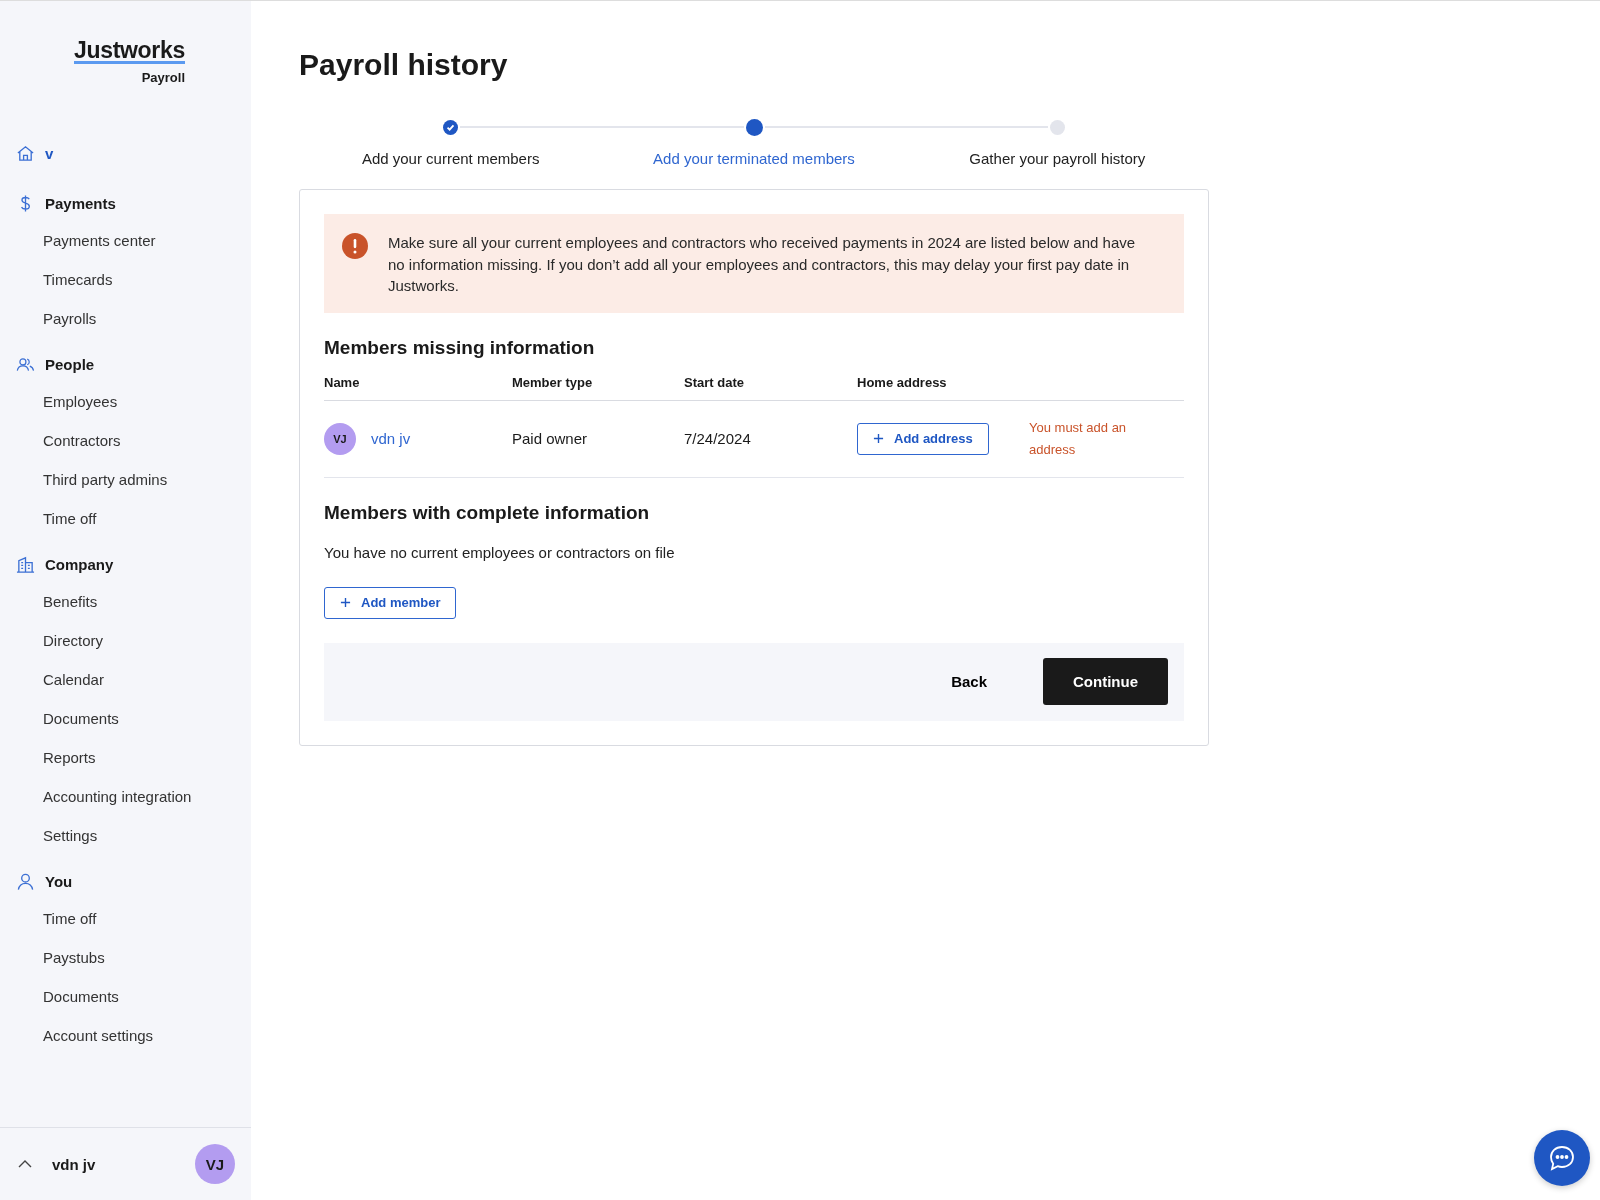 Image resolution: width=1600 pixels, height=1200 pixels. I want to click on add-address-button: Add address, so click(923, 438).